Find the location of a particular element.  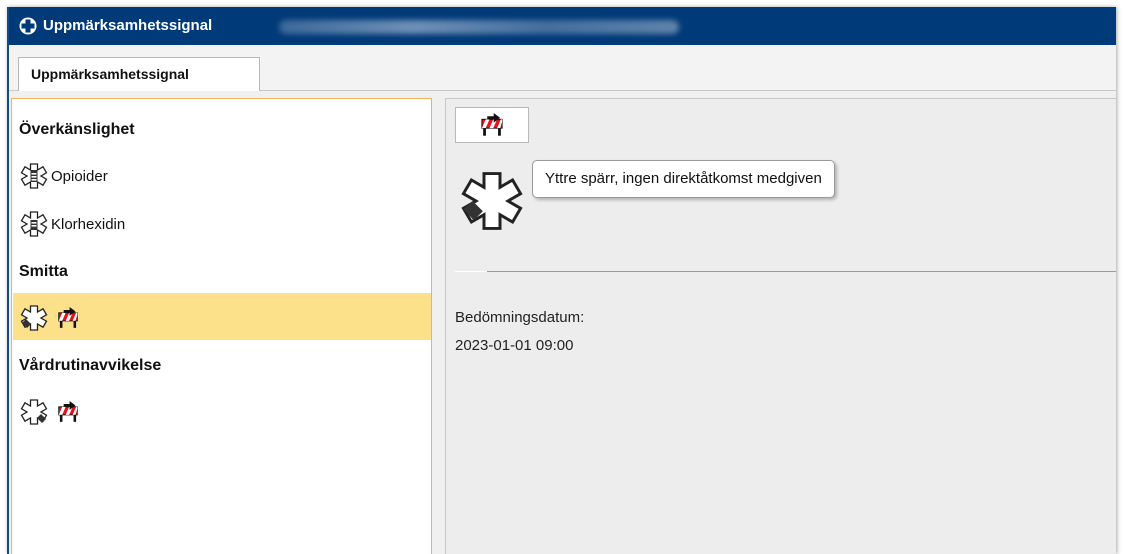

tab-uppmarksamhetssignal: Uppmärksamhetssignal is located at coordinates (139, 74).